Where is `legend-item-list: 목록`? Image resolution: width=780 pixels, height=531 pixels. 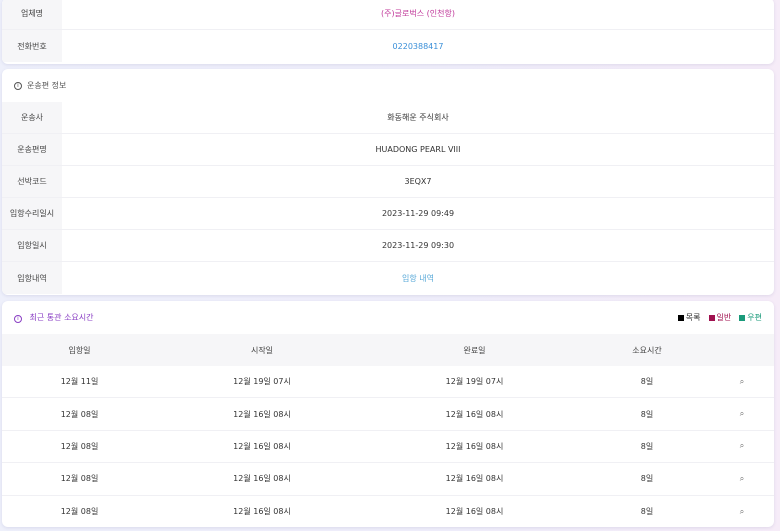
legend-item-list: 목록 is located at coordinates (689, 317).